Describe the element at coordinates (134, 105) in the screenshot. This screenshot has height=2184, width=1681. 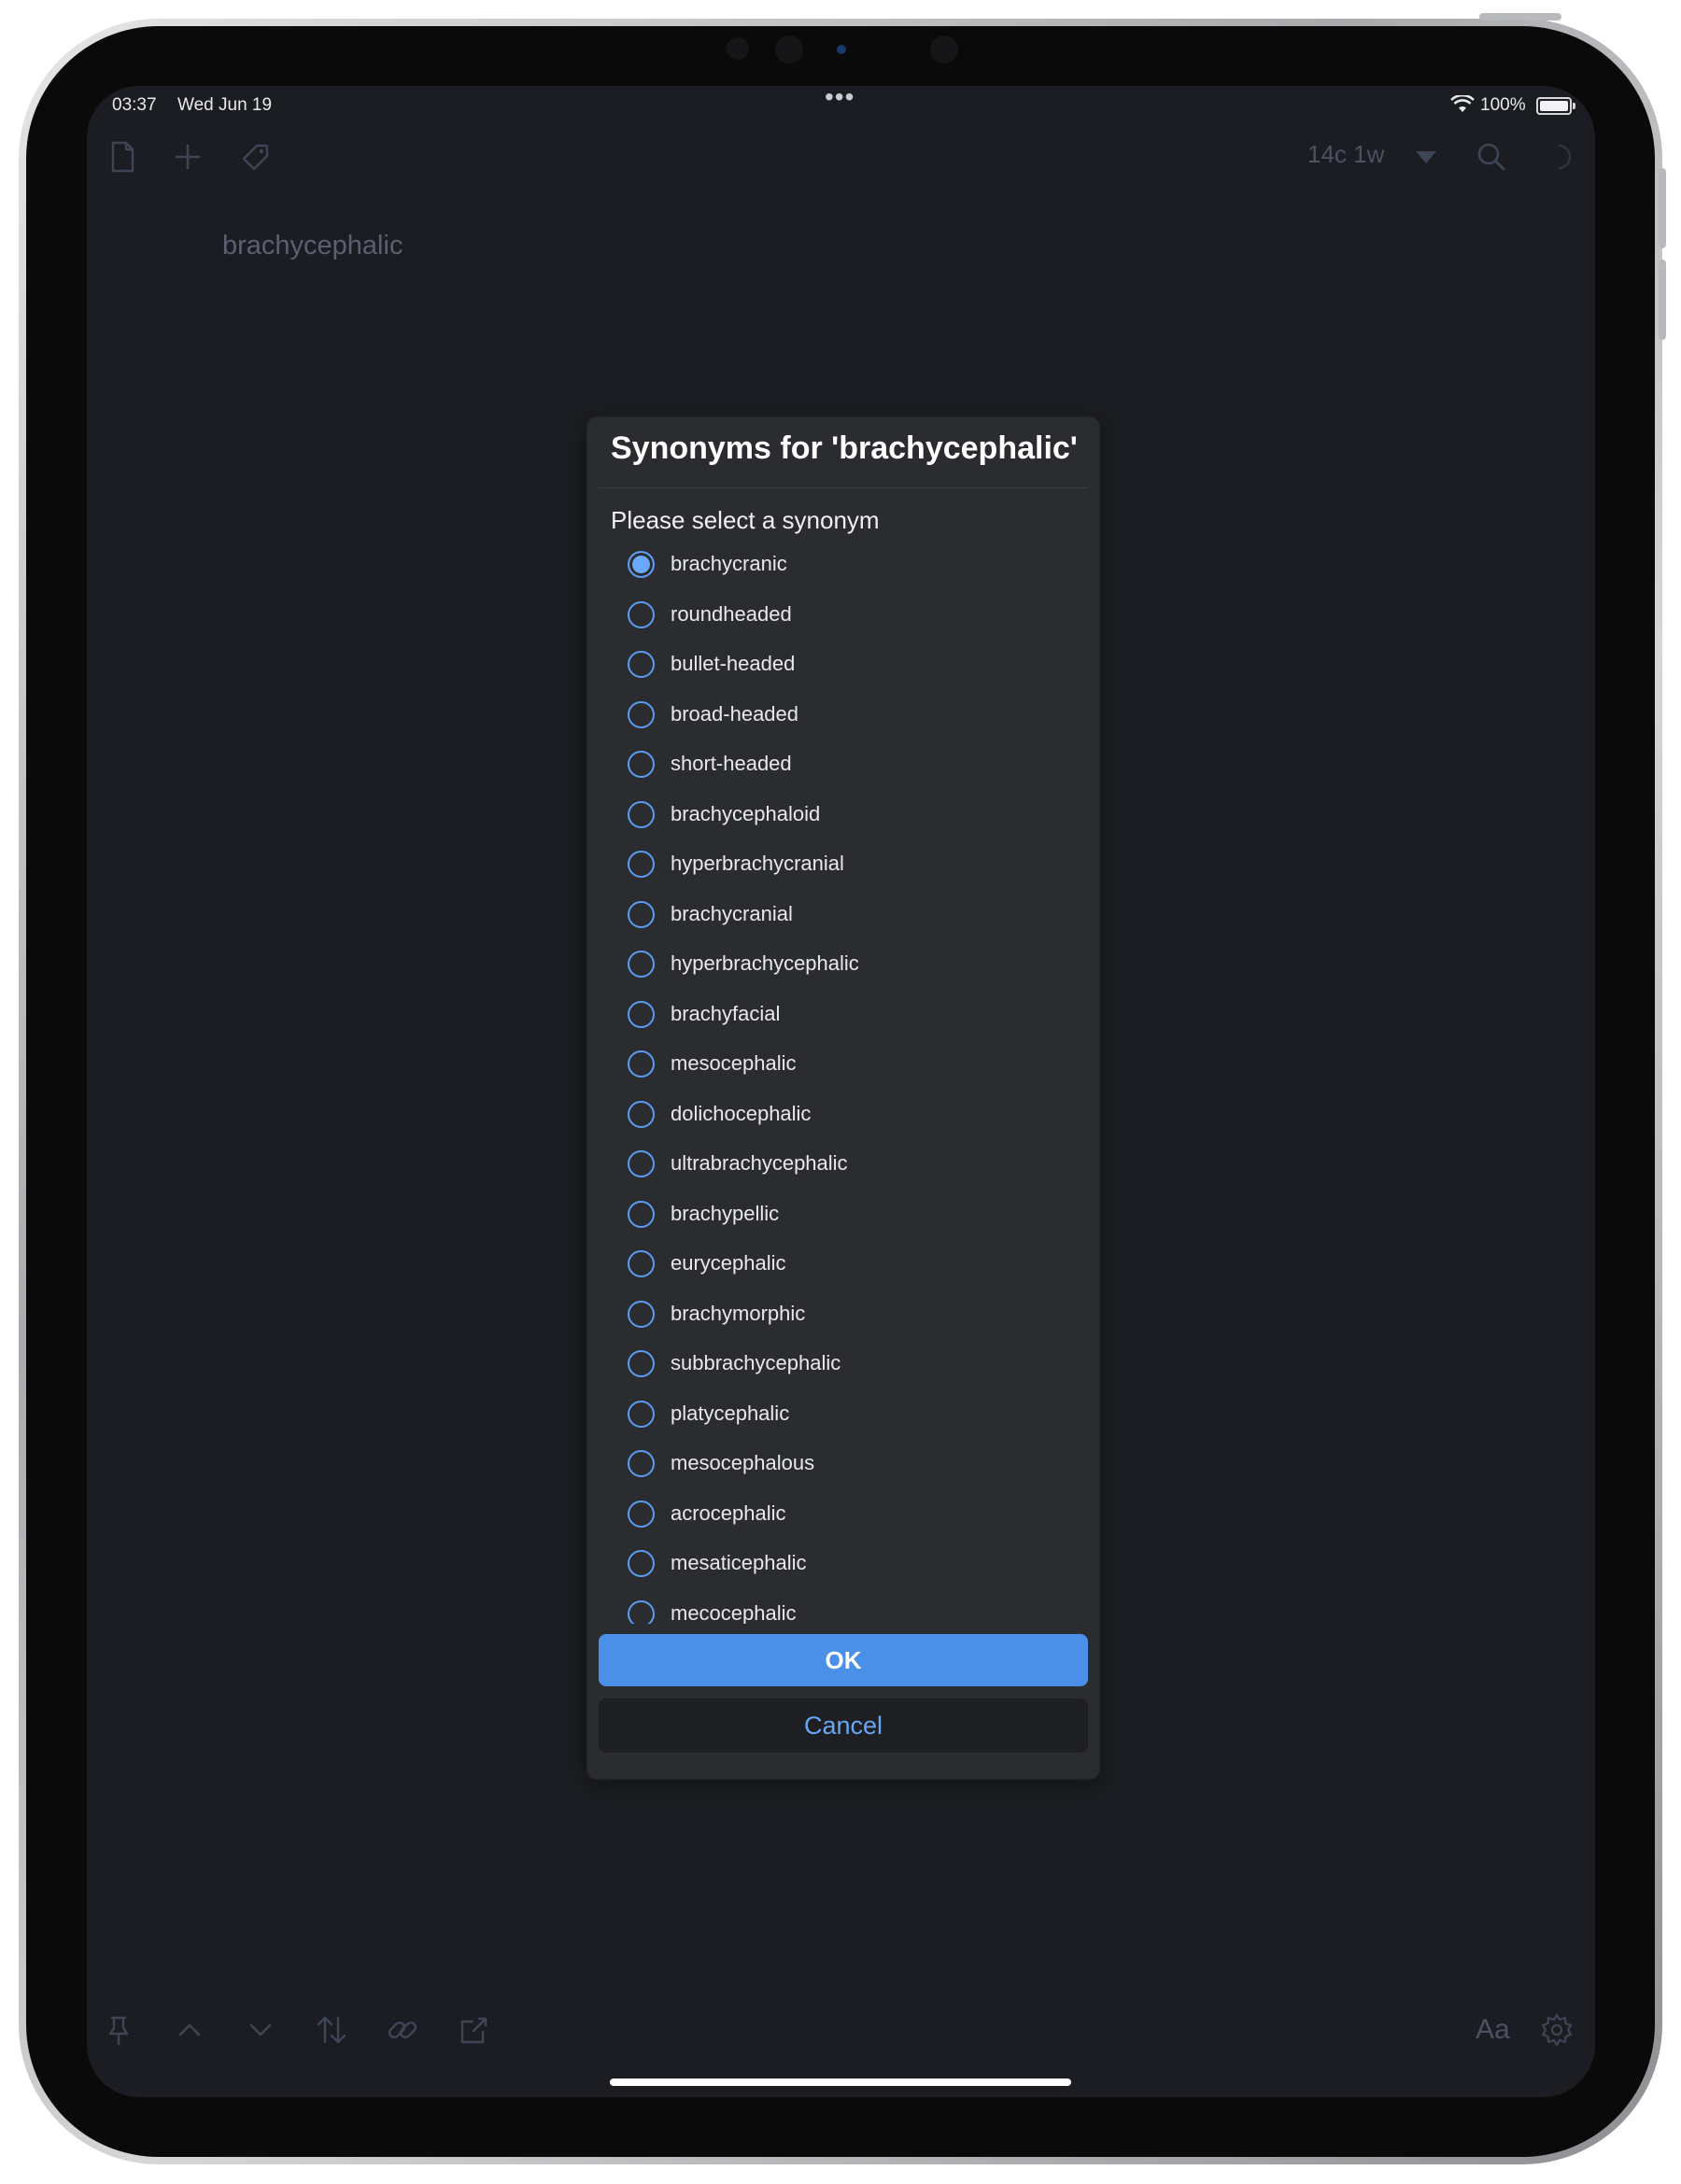
I see `status-time: 03:37` at that location.